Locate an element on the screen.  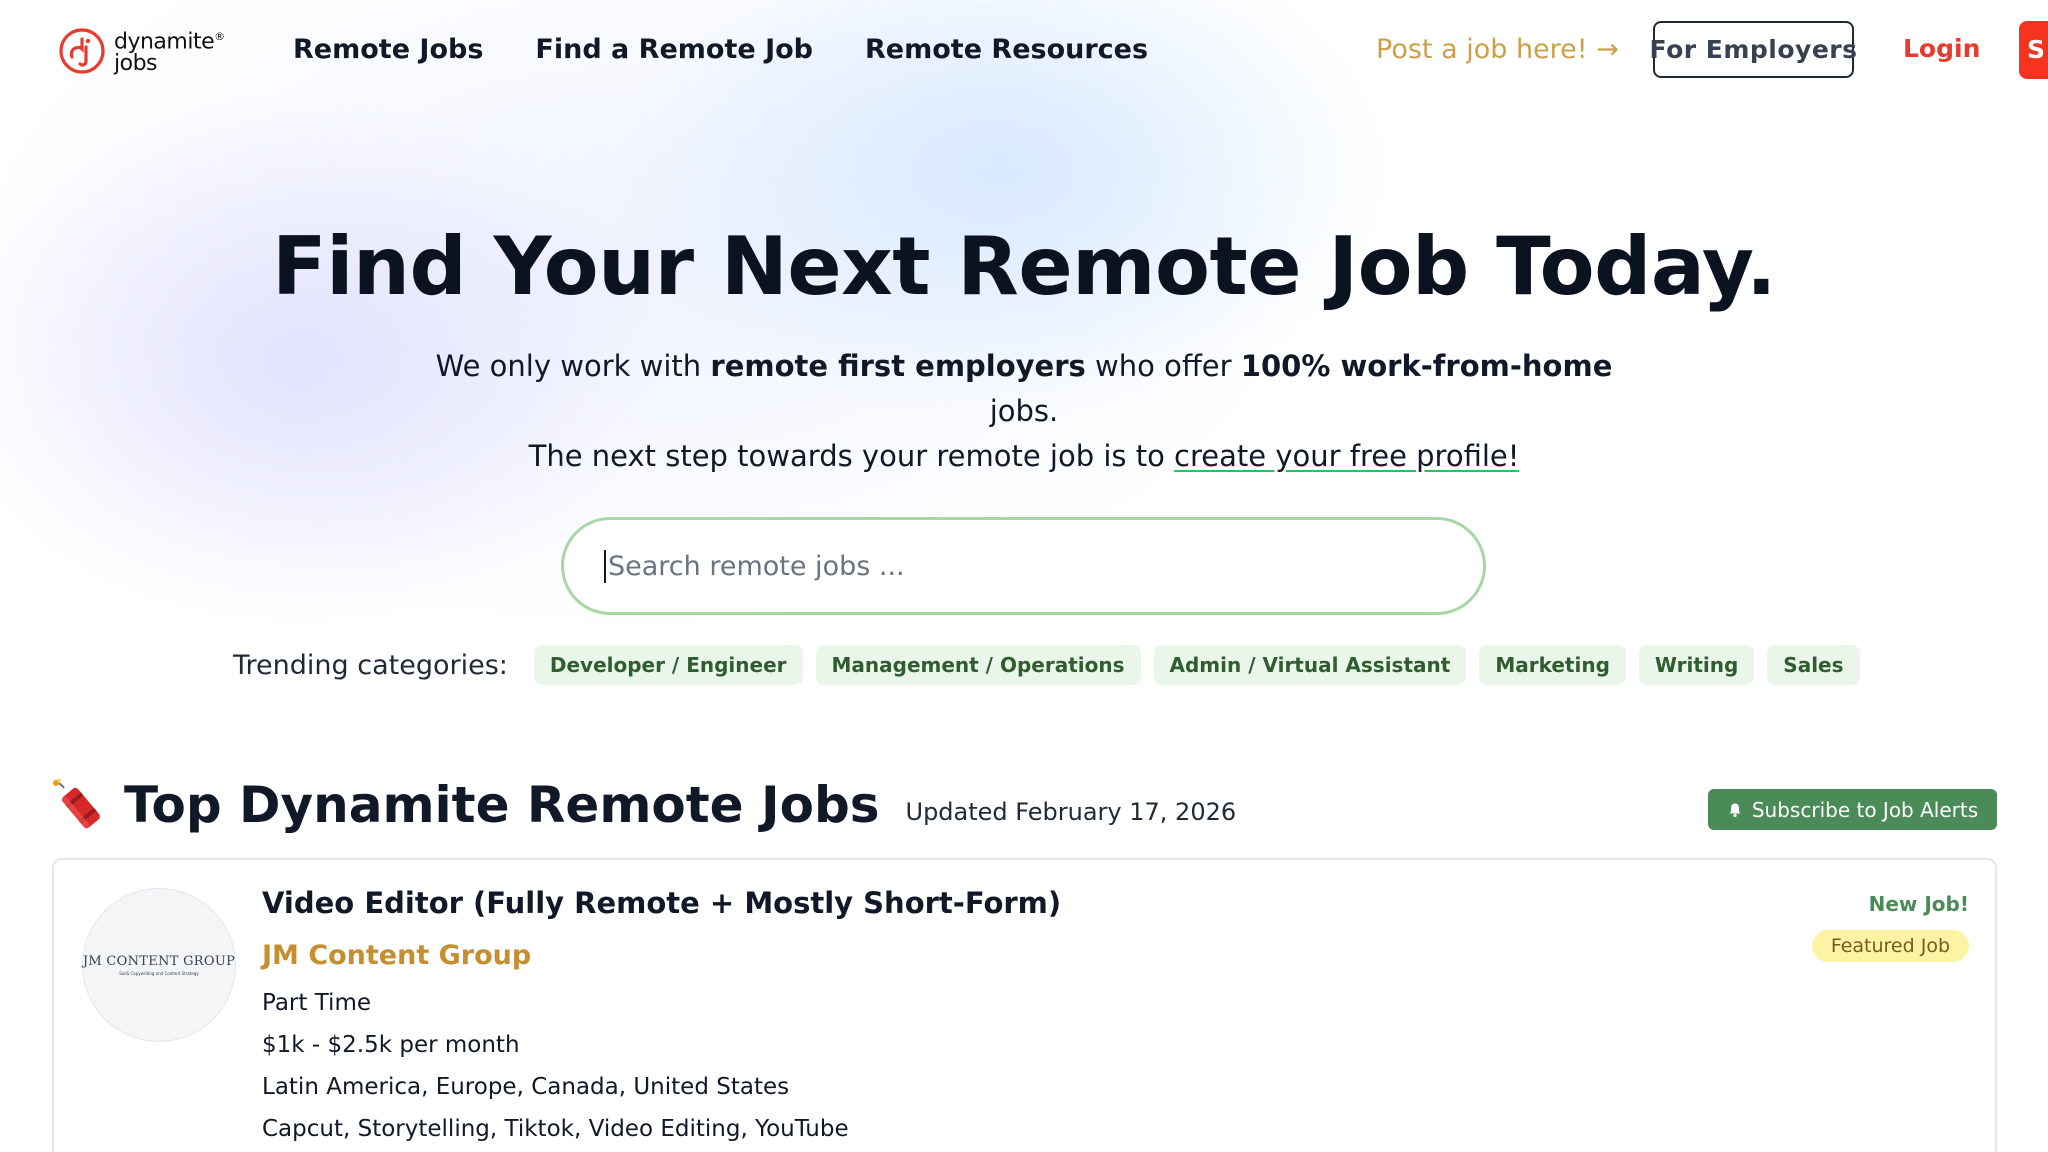
subscribe-job-alerts-button: Subscribe to Job Alerts is located at coordinates (1852, 809).